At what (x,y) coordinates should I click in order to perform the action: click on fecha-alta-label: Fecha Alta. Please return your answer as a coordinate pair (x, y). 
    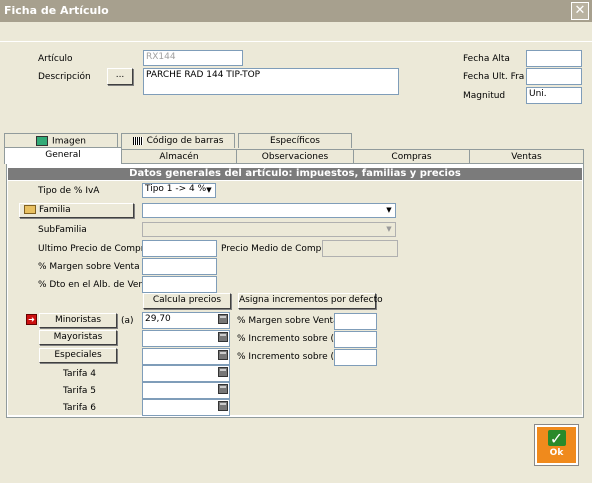
    Looking at the image, I should click on (486, 59).